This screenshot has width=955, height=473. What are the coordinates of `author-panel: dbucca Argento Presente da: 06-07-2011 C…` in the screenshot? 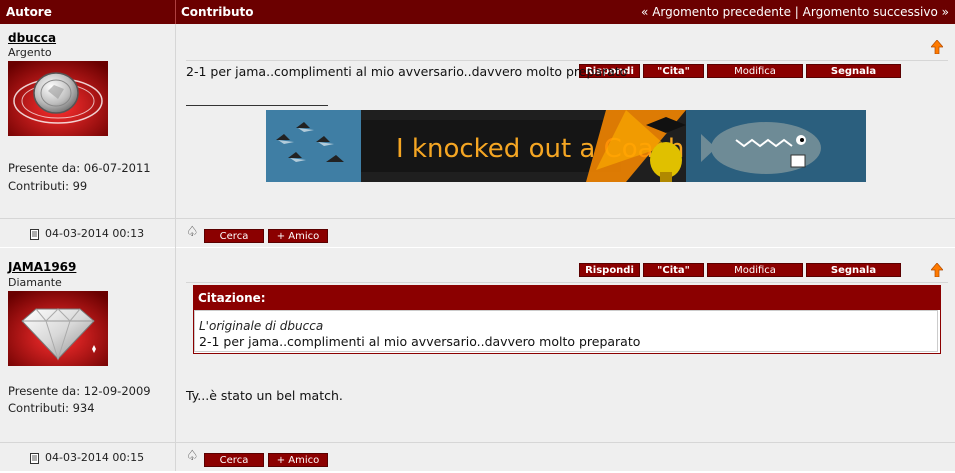 It's located at (87, 121).